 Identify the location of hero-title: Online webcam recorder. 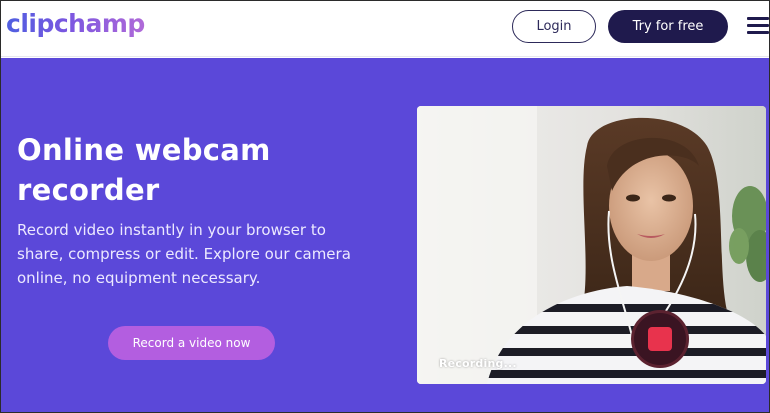
(144, 170).